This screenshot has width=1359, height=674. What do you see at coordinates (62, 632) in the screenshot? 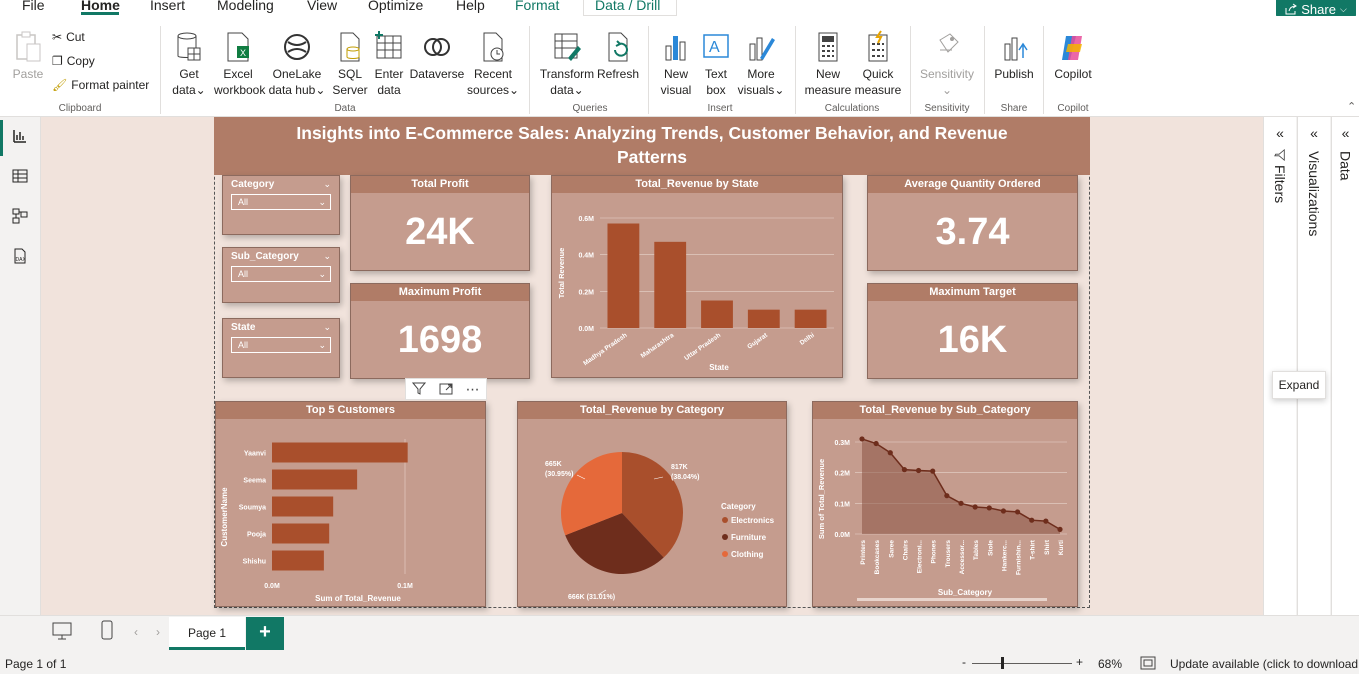
I see `desktop-layout-icon` at bounding box center [62, 632].